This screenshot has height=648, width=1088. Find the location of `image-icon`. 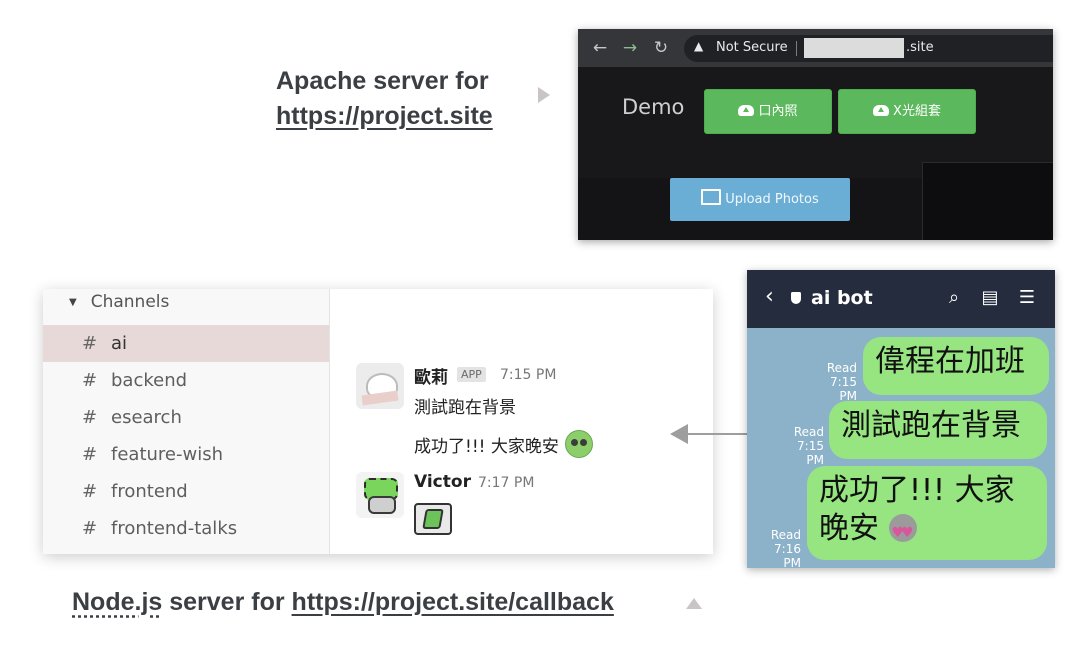

image-icon is located at coordinates (711, 197).